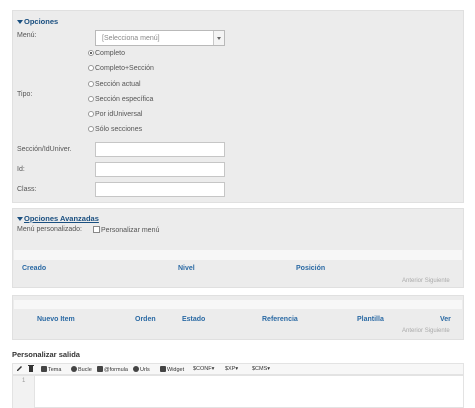  What do you see at coordinates (49, 229) in the screenshot?
I see `custom-menu-label: Menú personalizado:` at bounding box center [49, 229].